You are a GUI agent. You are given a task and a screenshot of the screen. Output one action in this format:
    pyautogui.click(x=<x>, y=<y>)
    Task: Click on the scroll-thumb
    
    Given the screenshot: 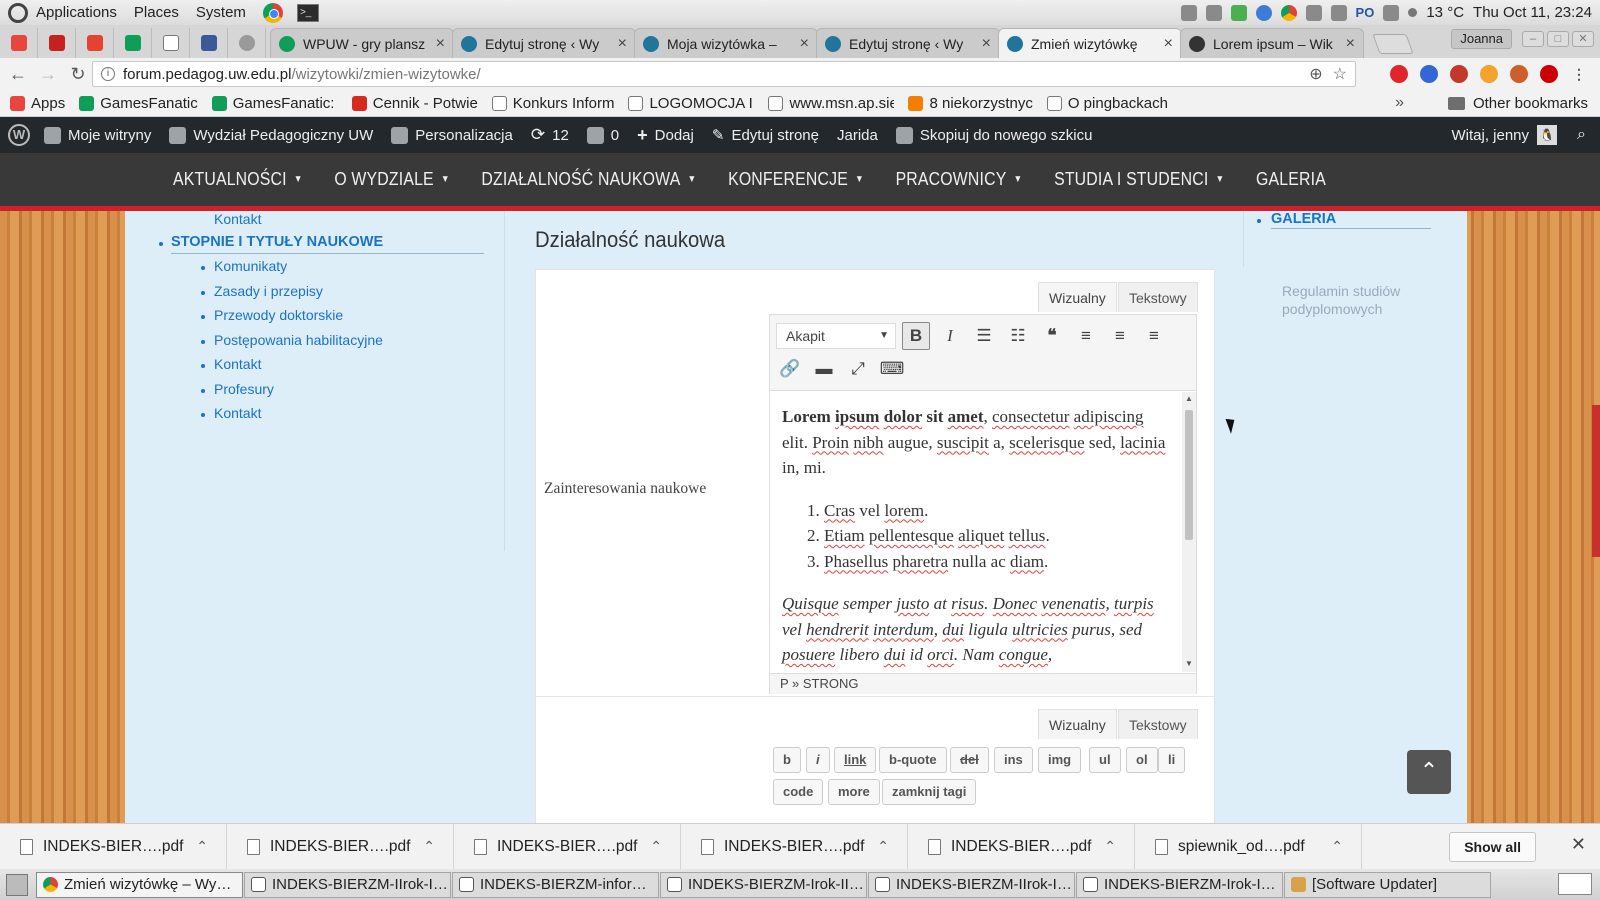 What is the action you would take?
    pyautogui.click(x=1189, y=475)
    